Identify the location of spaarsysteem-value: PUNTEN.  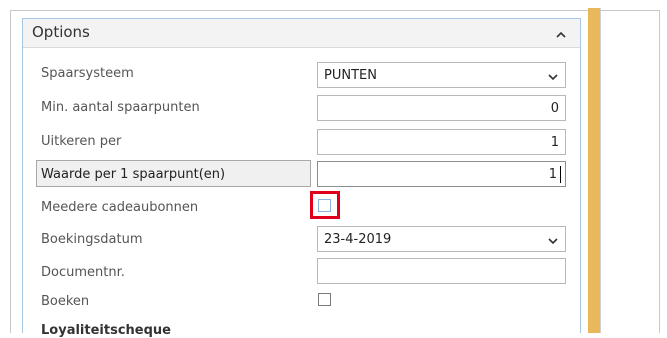
(350, 75).